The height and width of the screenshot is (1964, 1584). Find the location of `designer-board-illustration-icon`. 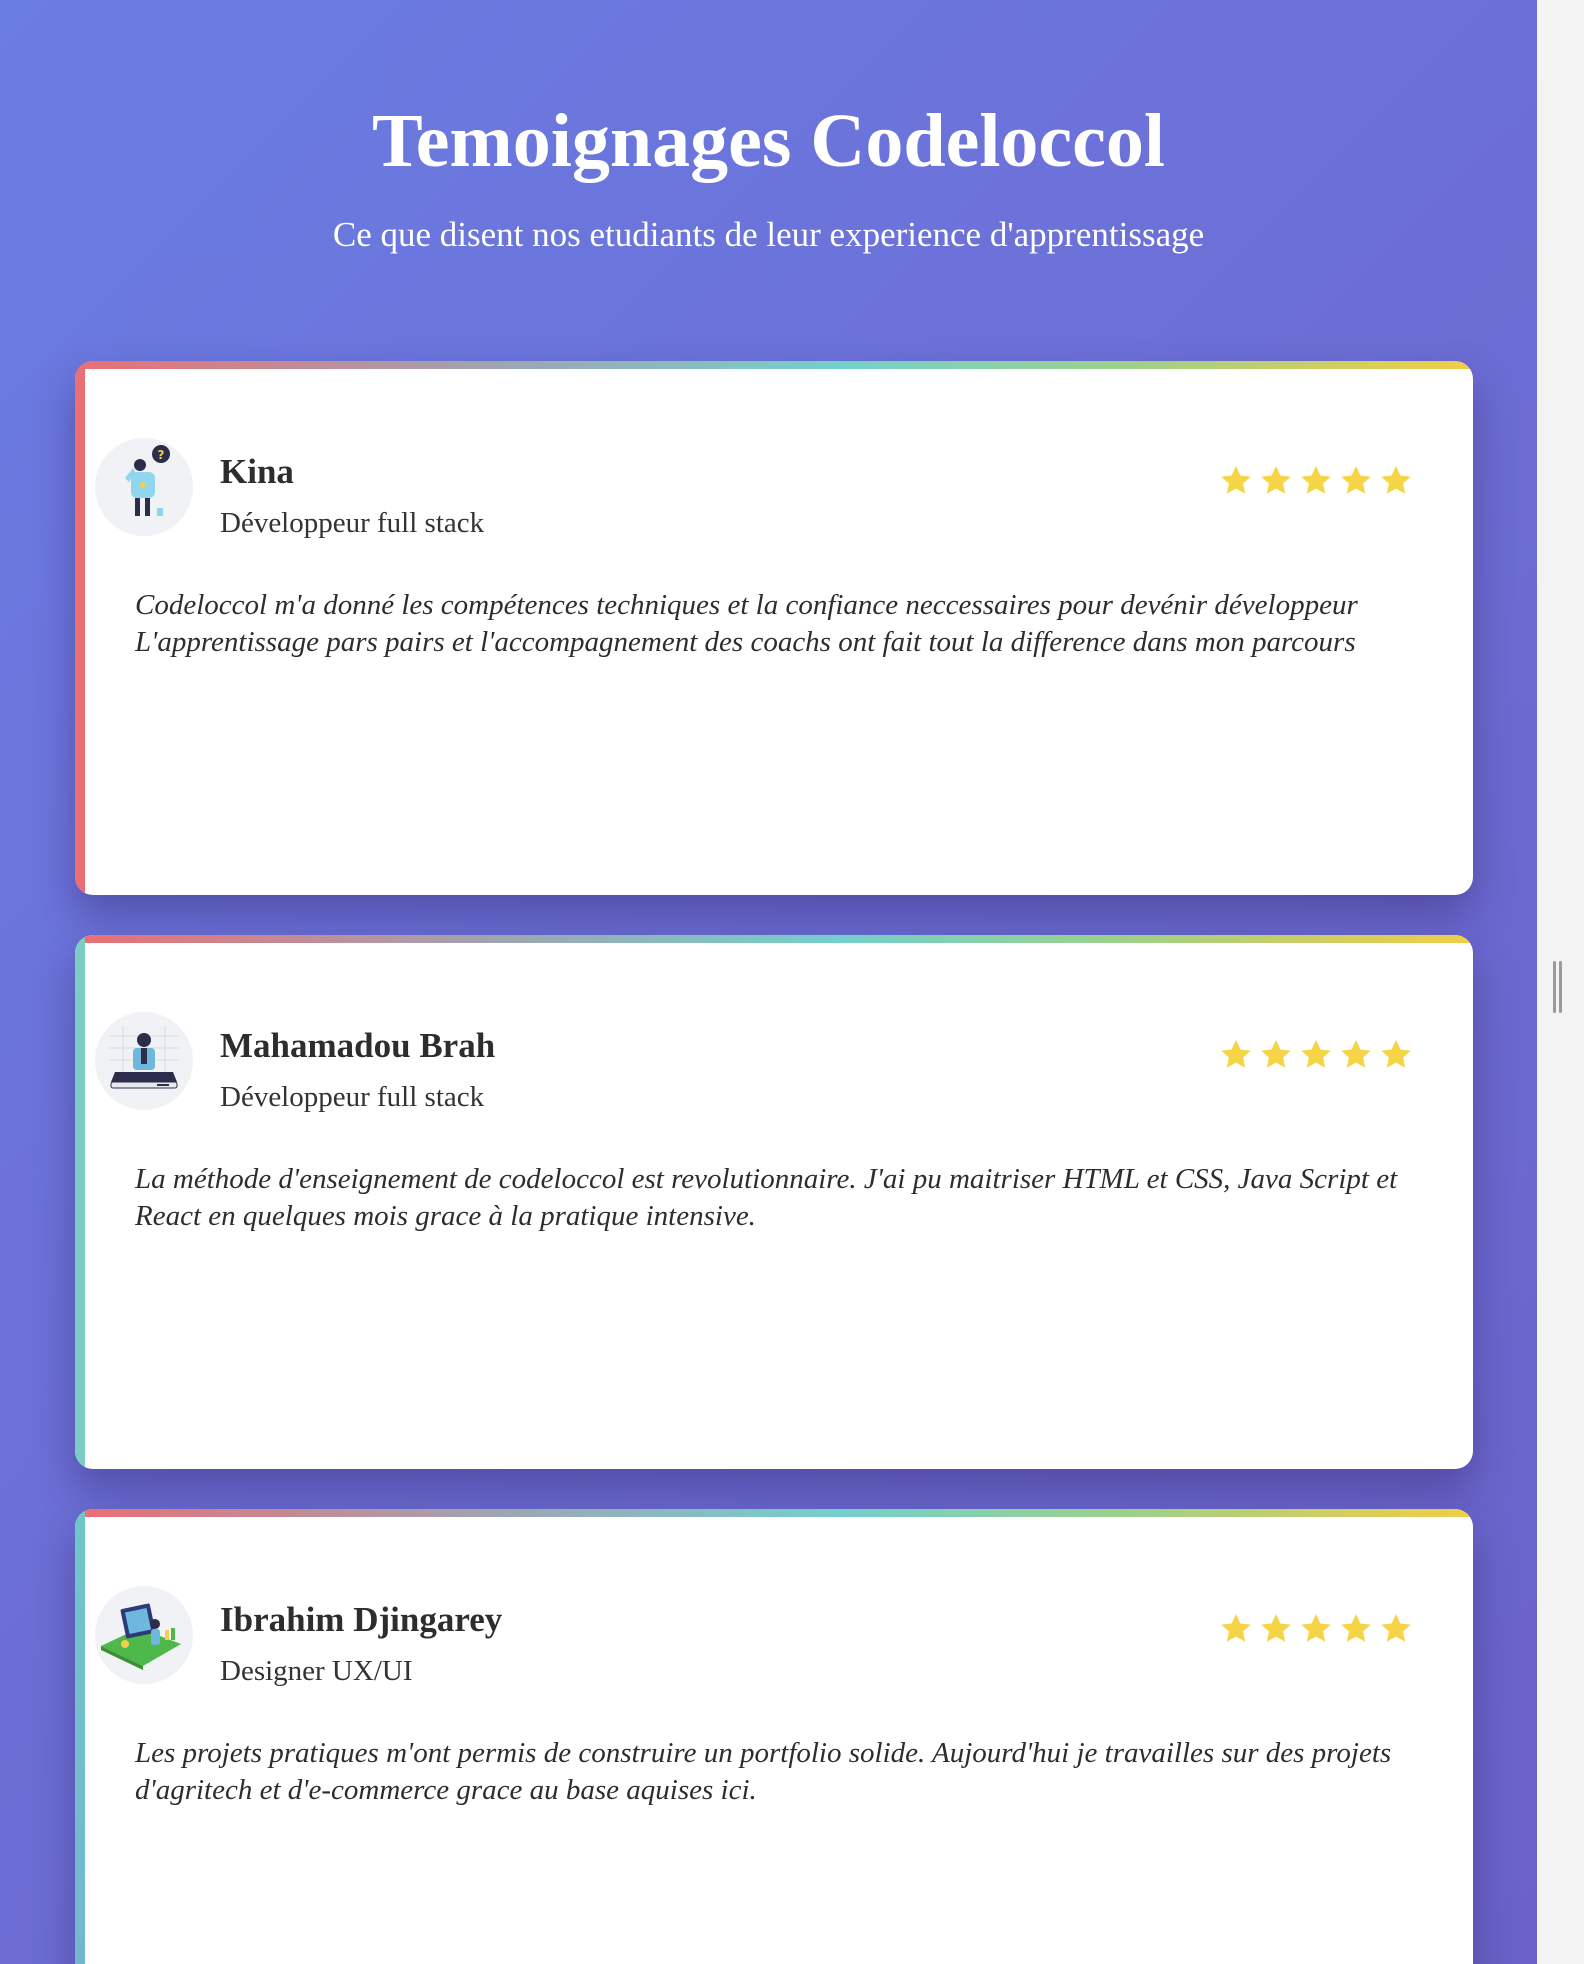

designer-board-illustration-icon is located at coordinates (144, 1635).